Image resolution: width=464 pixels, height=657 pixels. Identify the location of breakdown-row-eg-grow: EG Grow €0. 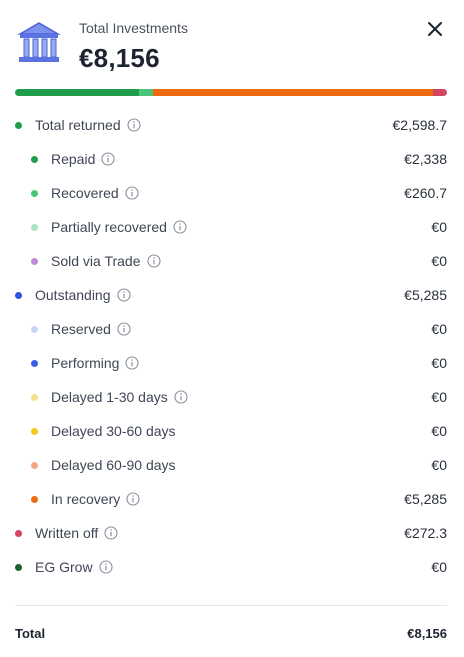
(232, 567).